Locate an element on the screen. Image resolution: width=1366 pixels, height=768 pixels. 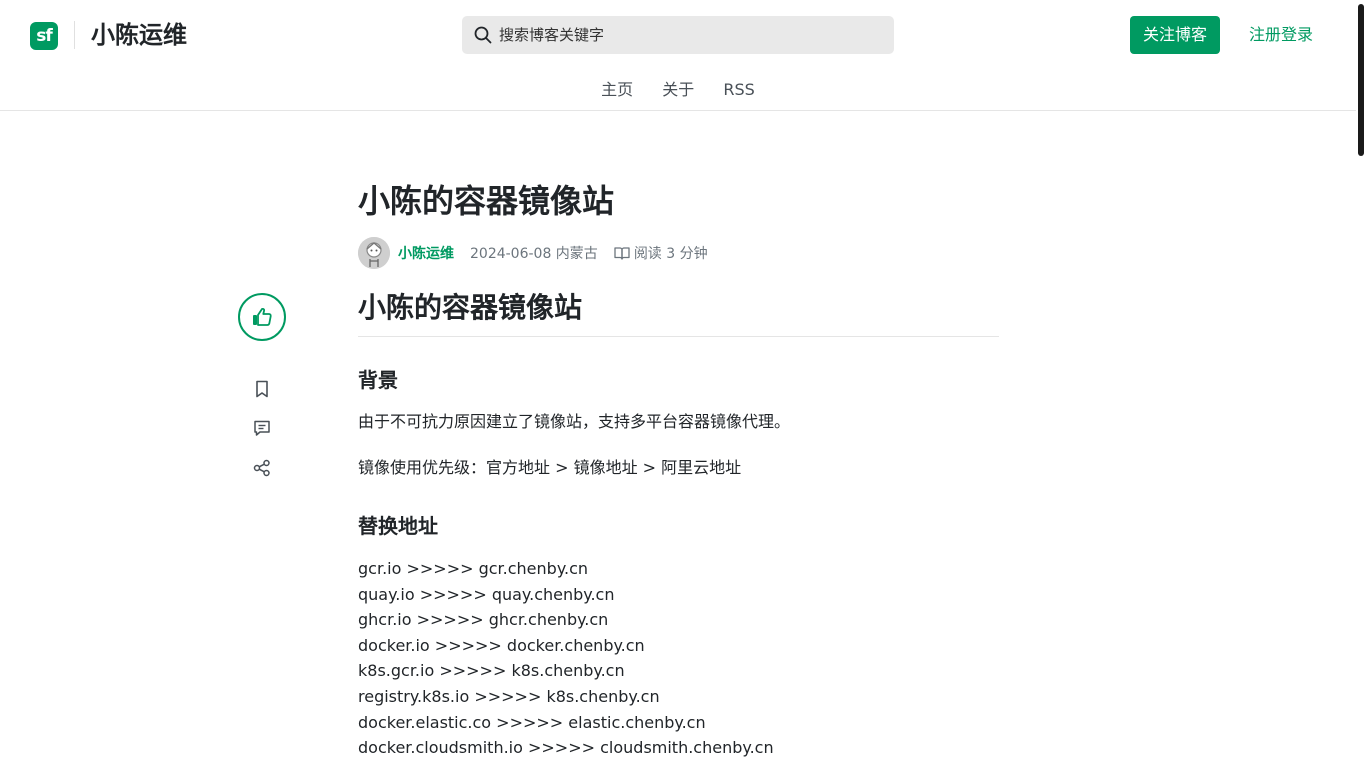
article-action-bar is located at coordinates (262, 386).